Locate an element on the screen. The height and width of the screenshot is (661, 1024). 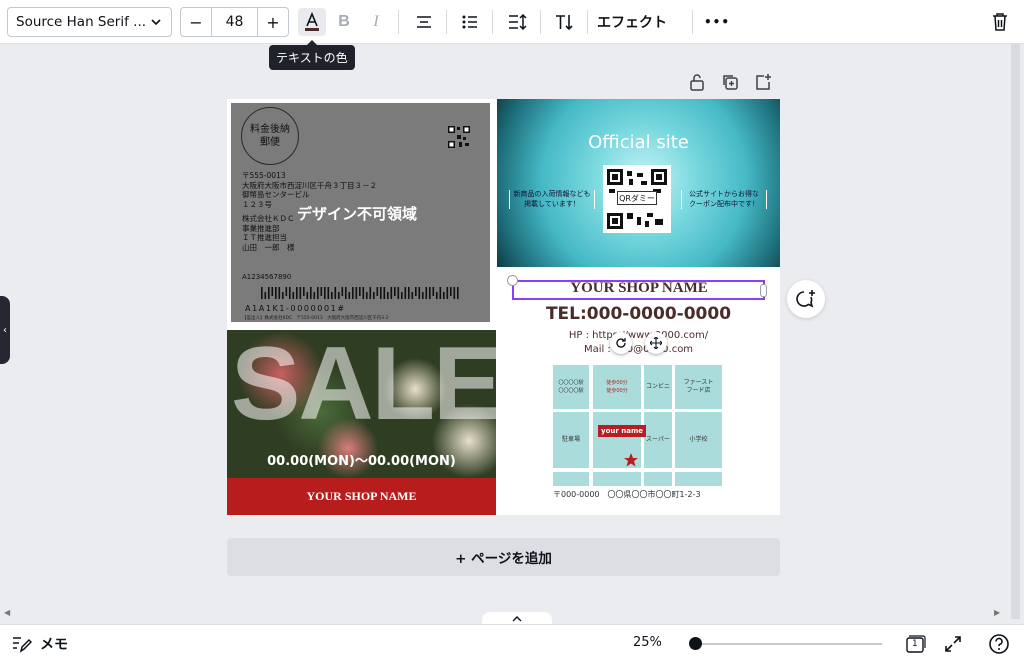
add-page-icon is located at coordinates (763, 82).